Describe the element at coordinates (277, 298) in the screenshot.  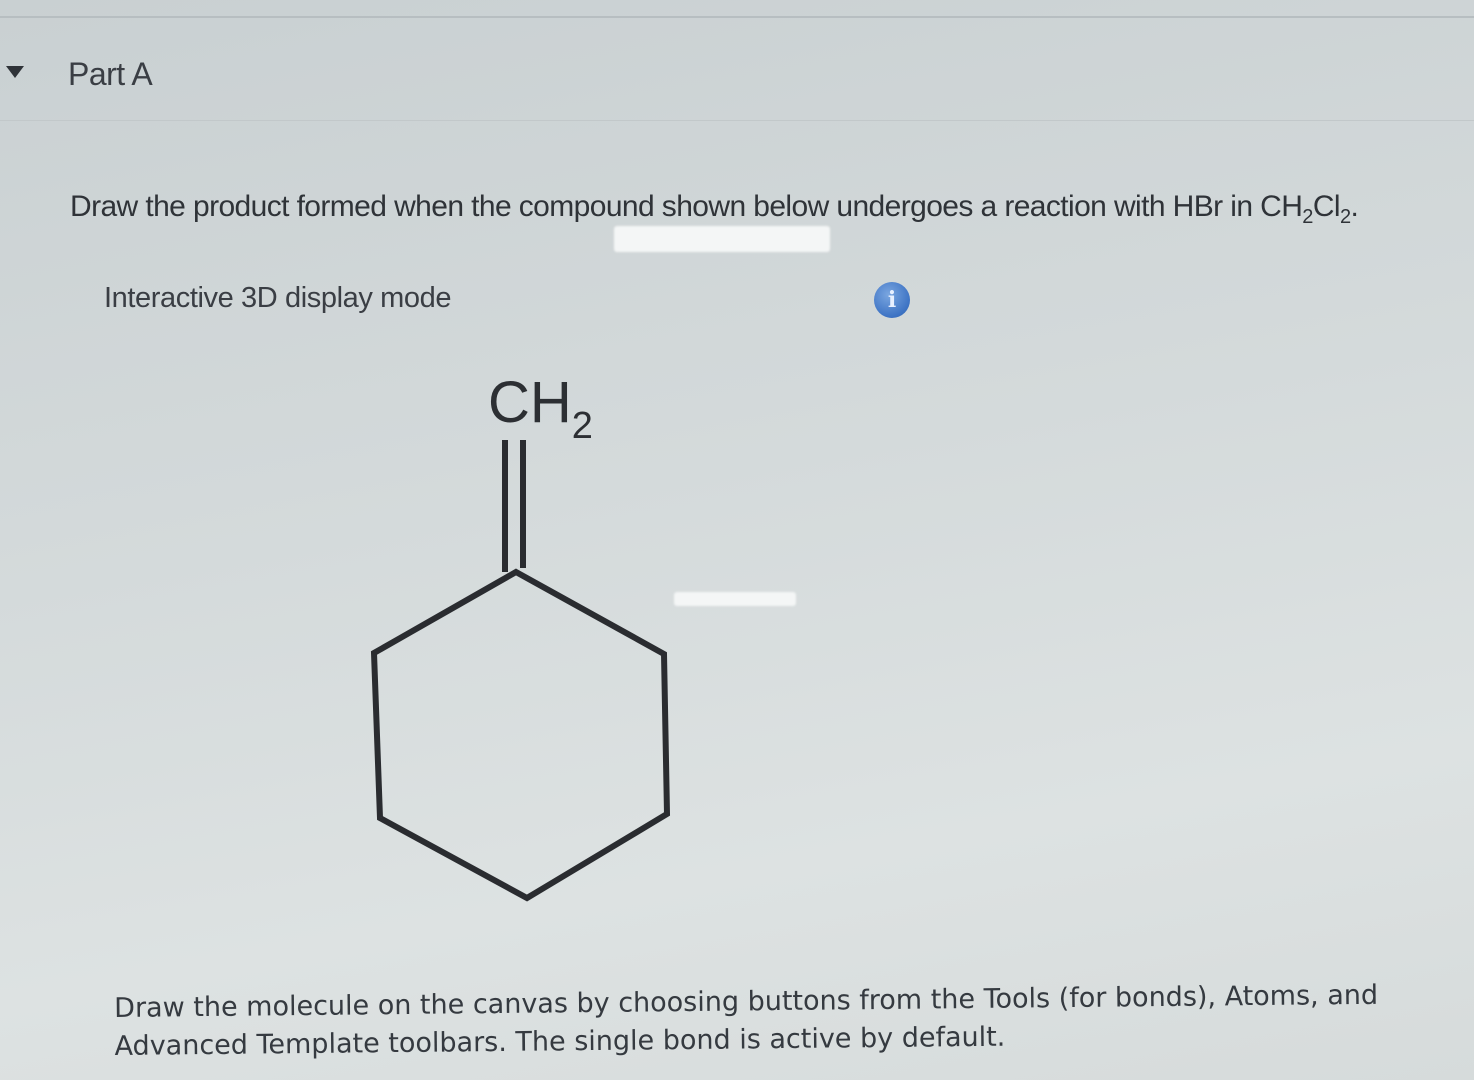
I see `display-mode-label: Interactive 3D display mode` at that location.